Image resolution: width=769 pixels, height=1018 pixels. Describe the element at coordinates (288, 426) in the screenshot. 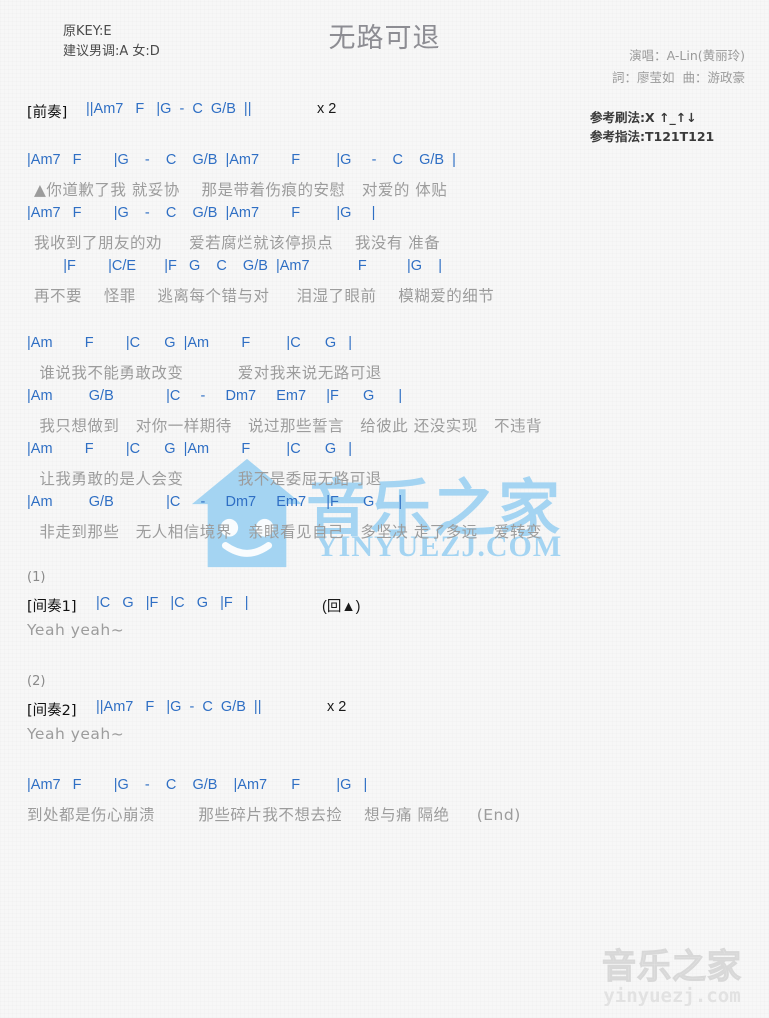

I see `chorus-lyric-line: 我只想做到 对你一样期待 说过那些誓言 给彼此 还没实现 不违背` at that location.